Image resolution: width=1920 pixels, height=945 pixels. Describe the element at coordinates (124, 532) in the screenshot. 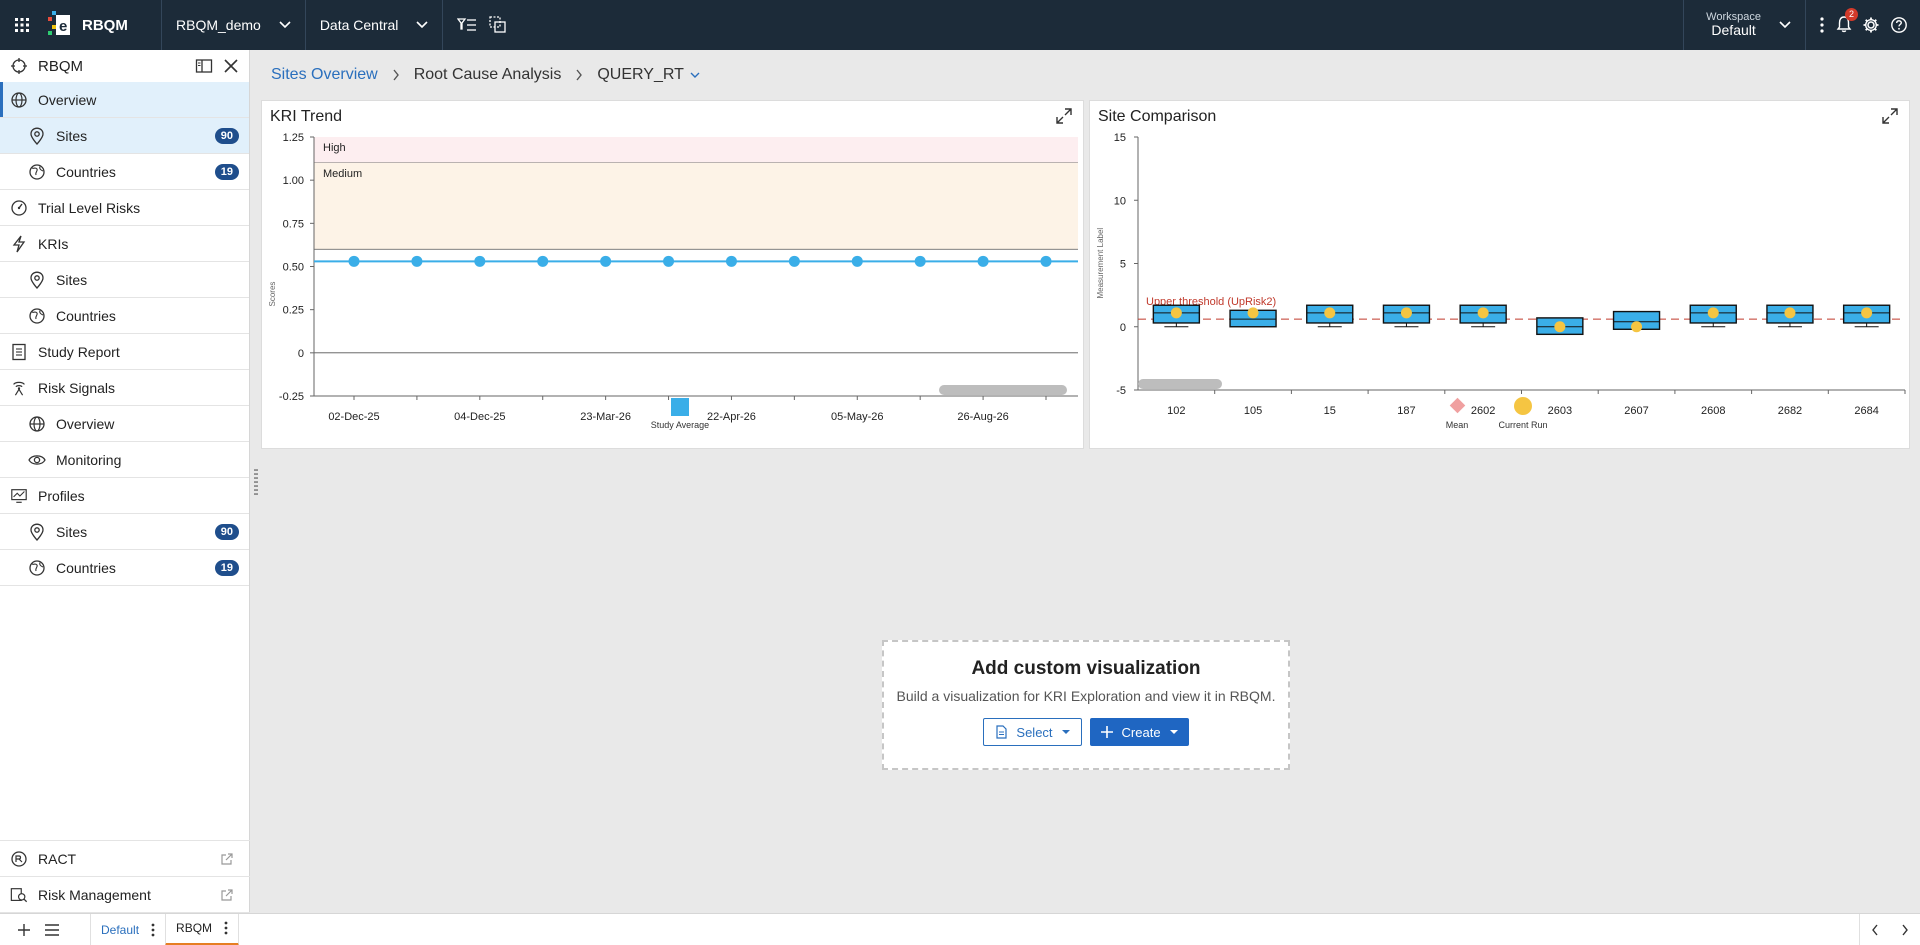

I see `sidebar-item-profile-sites: Sites 90` at that location.